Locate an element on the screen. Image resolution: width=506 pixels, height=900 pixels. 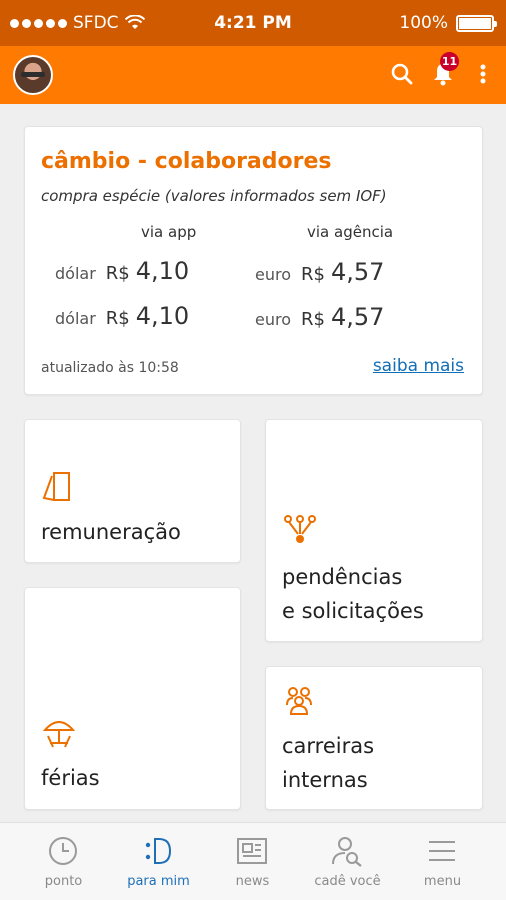
tile-label-line2: e solicitações is located at coordinates (353, 611).